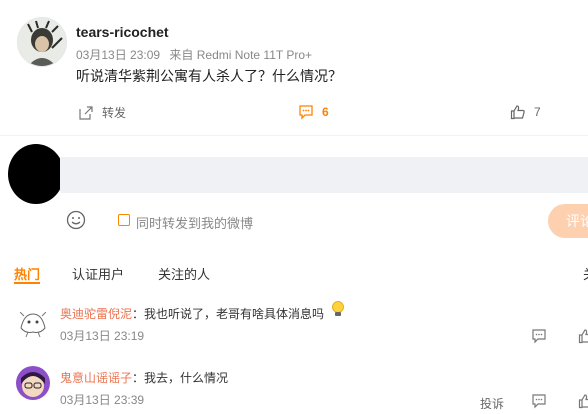  I want to click on repost-label: 转发, so click(114, 113).